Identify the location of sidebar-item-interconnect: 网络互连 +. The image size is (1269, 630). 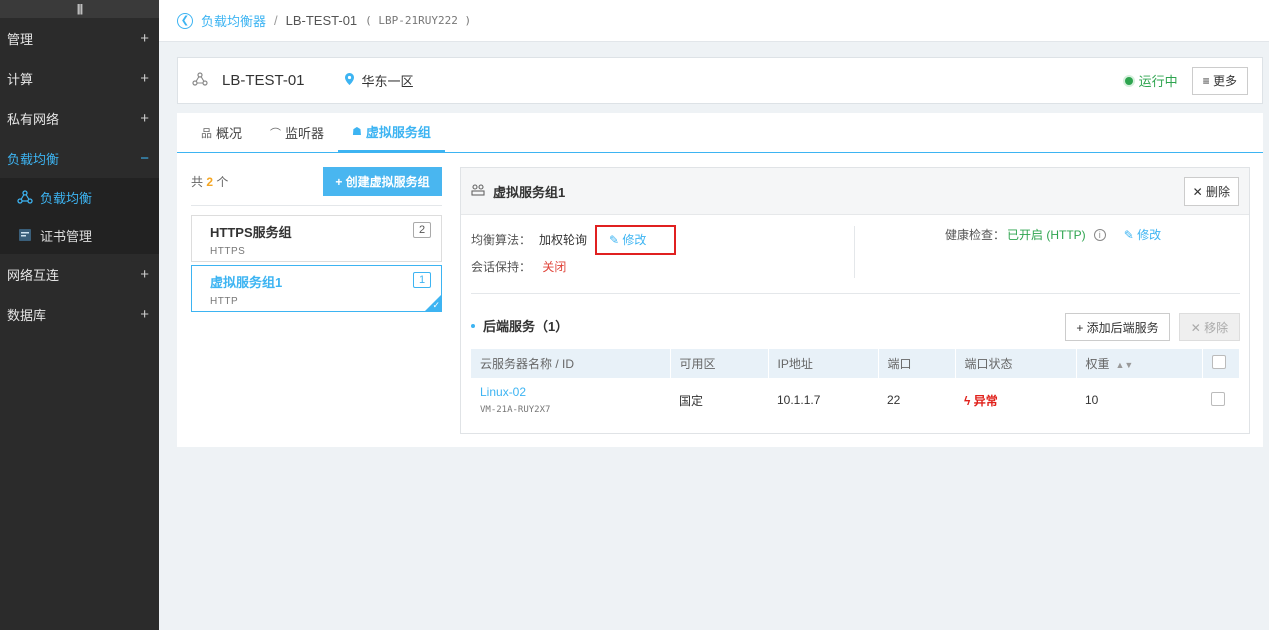
(79, 274).